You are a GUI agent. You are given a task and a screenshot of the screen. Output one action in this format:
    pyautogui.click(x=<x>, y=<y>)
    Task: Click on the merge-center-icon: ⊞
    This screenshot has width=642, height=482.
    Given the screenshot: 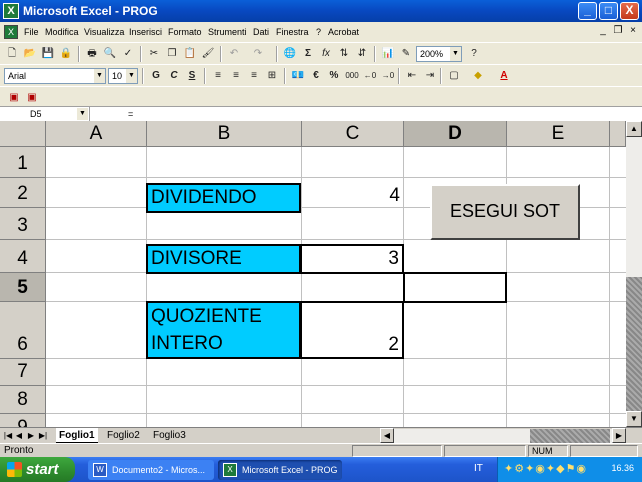 What is the action you would take?
    pyautogui.click(x=272, y=76)
    